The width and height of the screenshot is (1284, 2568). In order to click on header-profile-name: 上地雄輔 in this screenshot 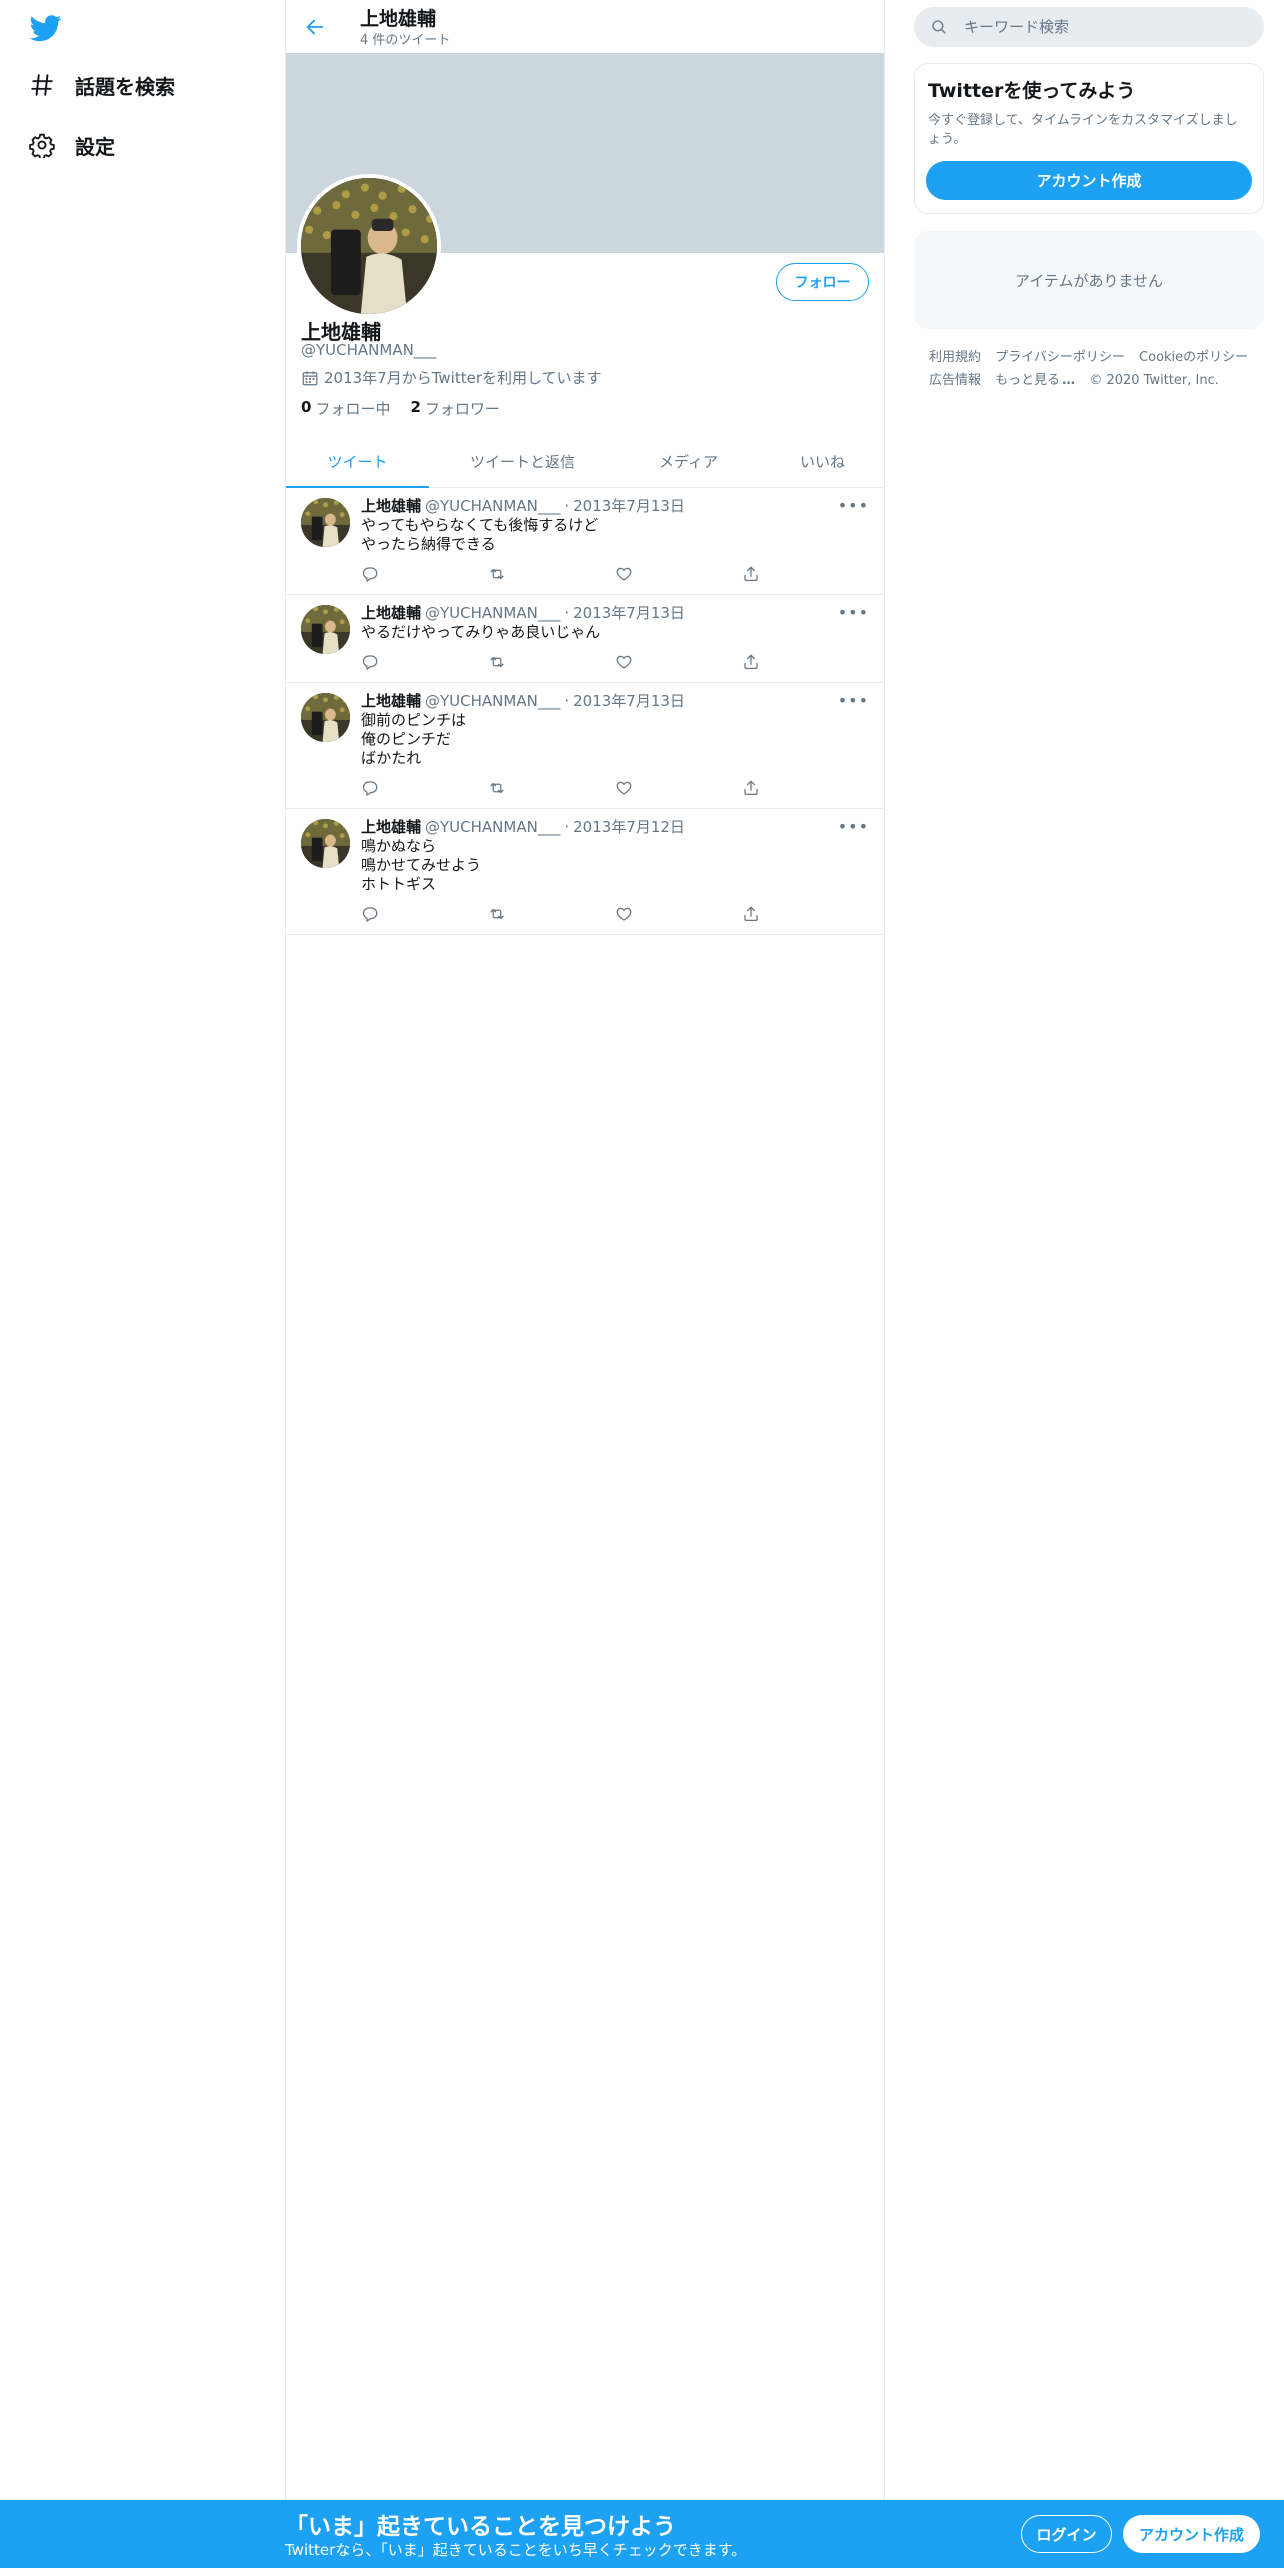, I will do `click(398, 19)`.